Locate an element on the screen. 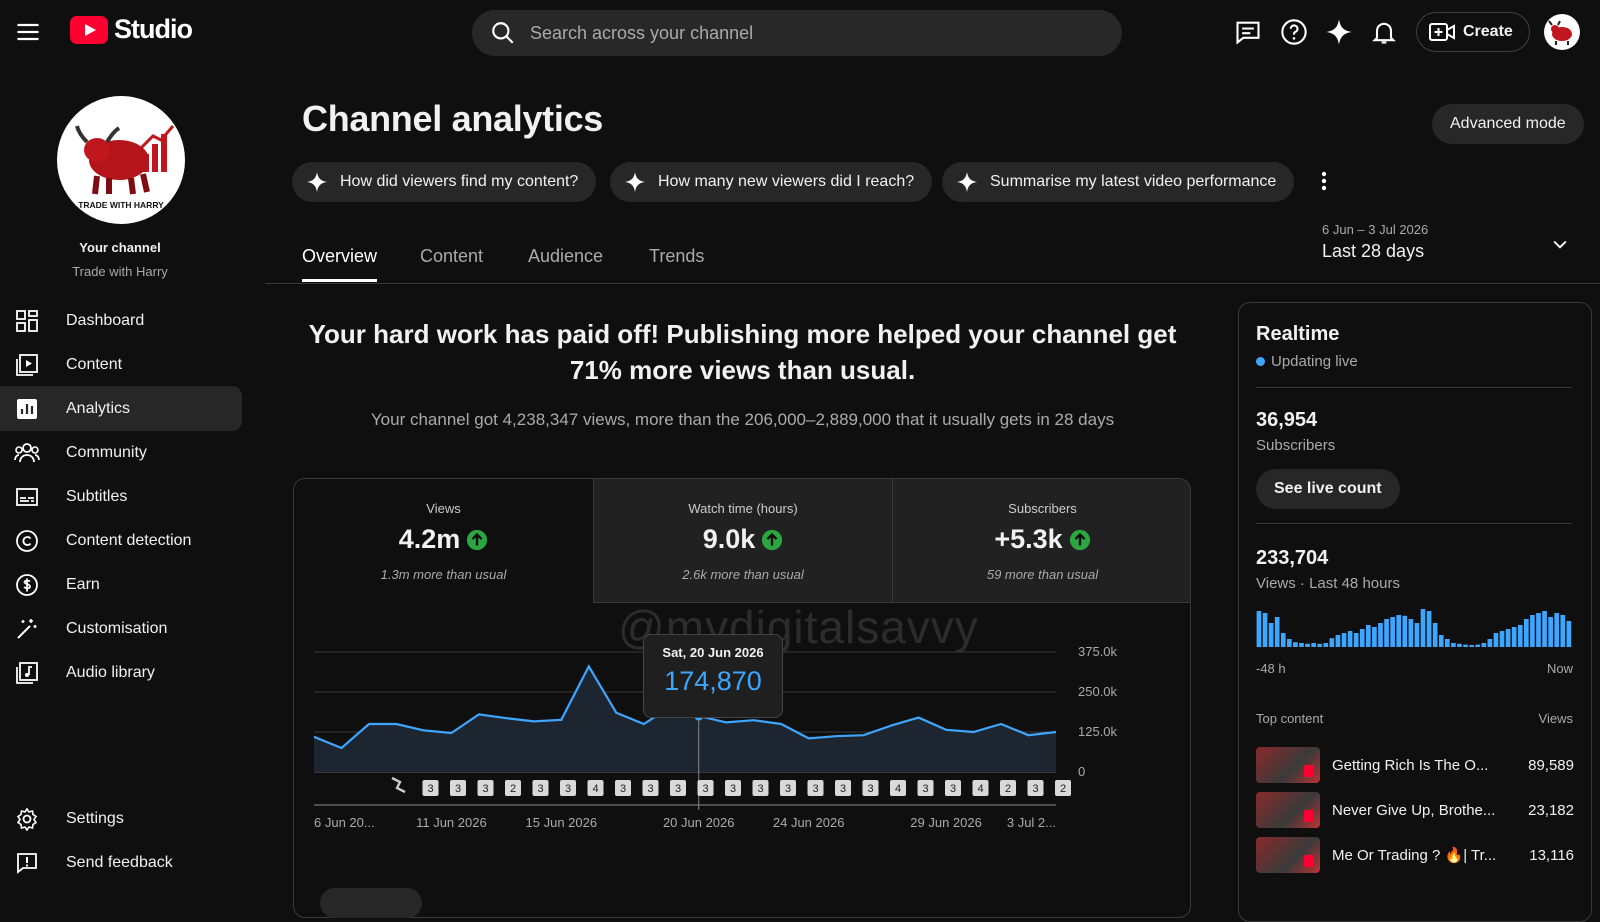  sidebar-item-label: Settings is located at coordinates (95, 818).